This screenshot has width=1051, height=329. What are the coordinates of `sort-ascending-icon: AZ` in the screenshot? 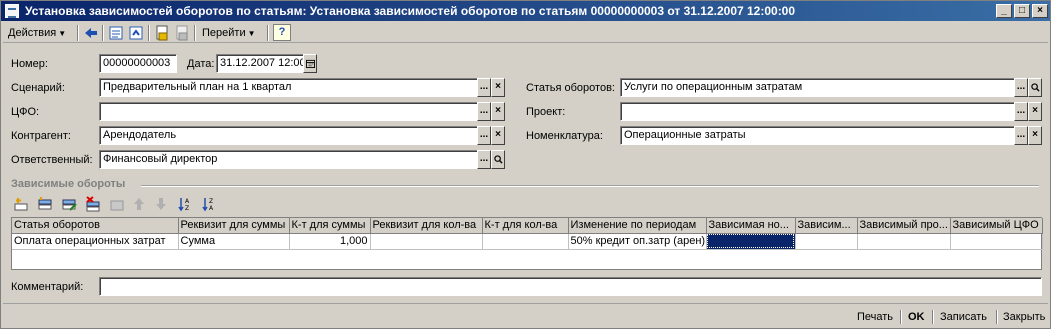 It's located at (185, 204).